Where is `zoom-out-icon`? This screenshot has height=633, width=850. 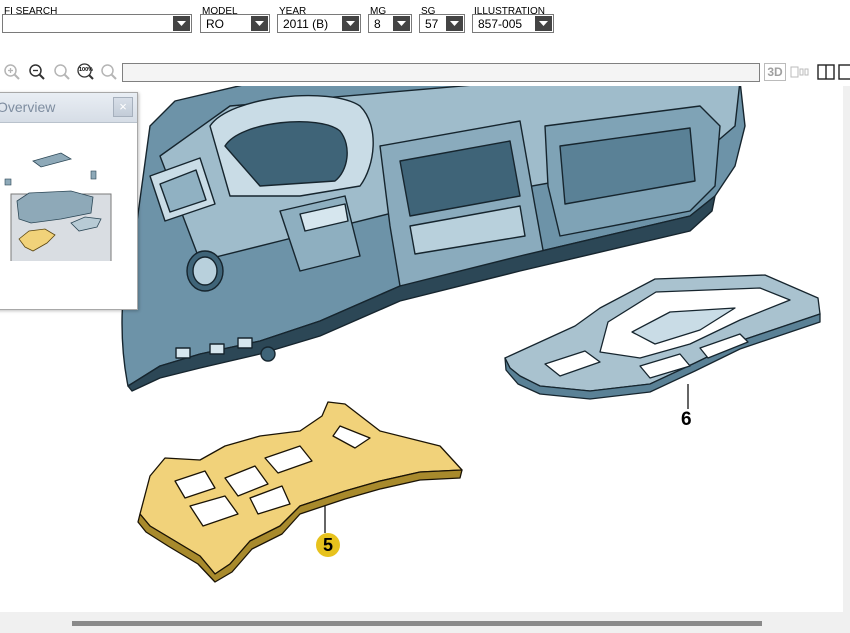 zoom-out-icon is located at coordinates (37, 72).